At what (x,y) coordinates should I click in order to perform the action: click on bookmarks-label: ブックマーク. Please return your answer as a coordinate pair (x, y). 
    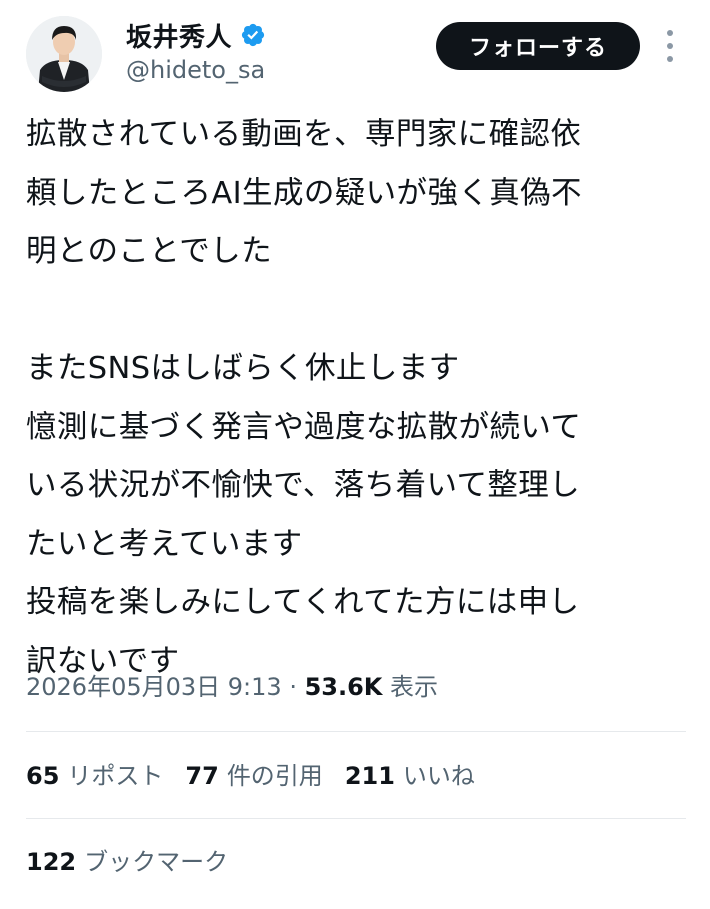
    Looking at the image, I should click on (156, 862).